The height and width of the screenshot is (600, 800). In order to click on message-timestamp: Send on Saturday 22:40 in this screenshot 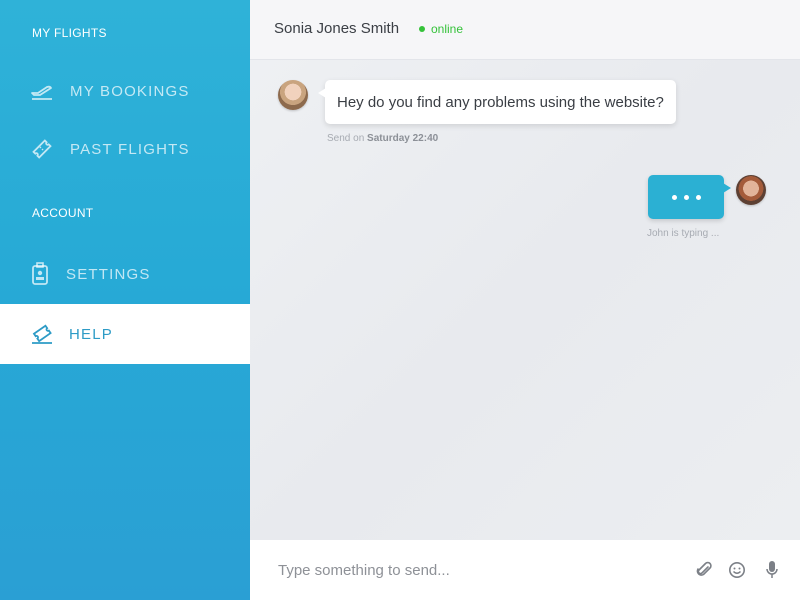, I will do `click(382, 138)`.